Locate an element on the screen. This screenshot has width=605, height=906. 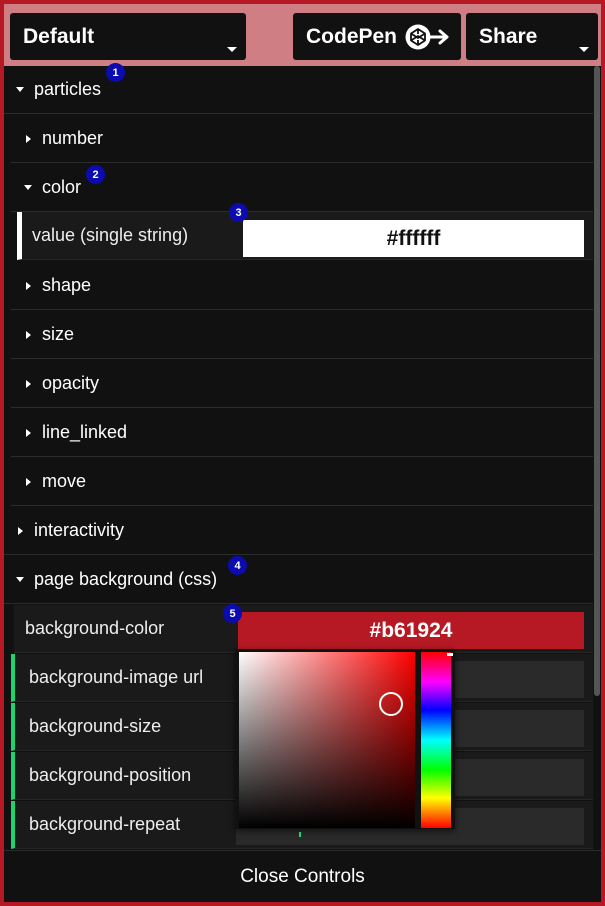
folder-label: size is located at coordinates (58, 334).